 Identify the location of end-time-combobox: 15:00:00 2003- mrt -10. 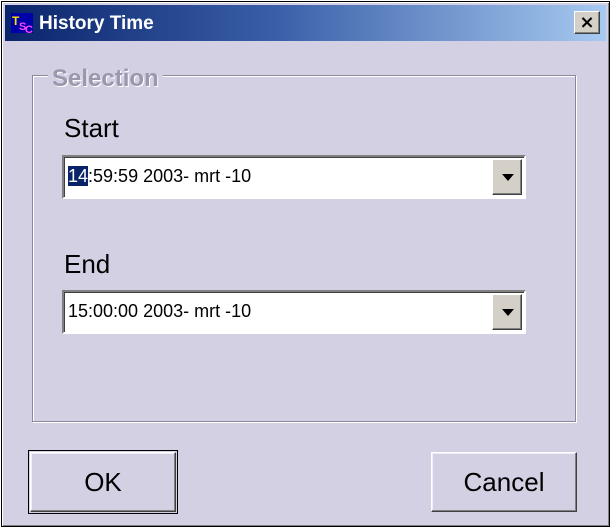
(294, 312).